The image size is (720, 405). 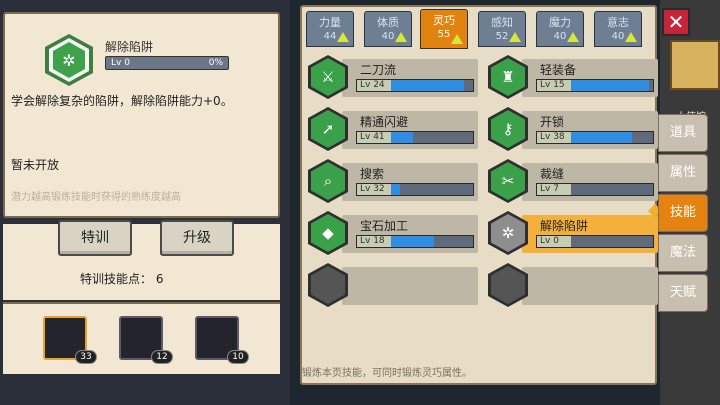 I want to click on tab-label: 力量, so click(x=330, y=22).